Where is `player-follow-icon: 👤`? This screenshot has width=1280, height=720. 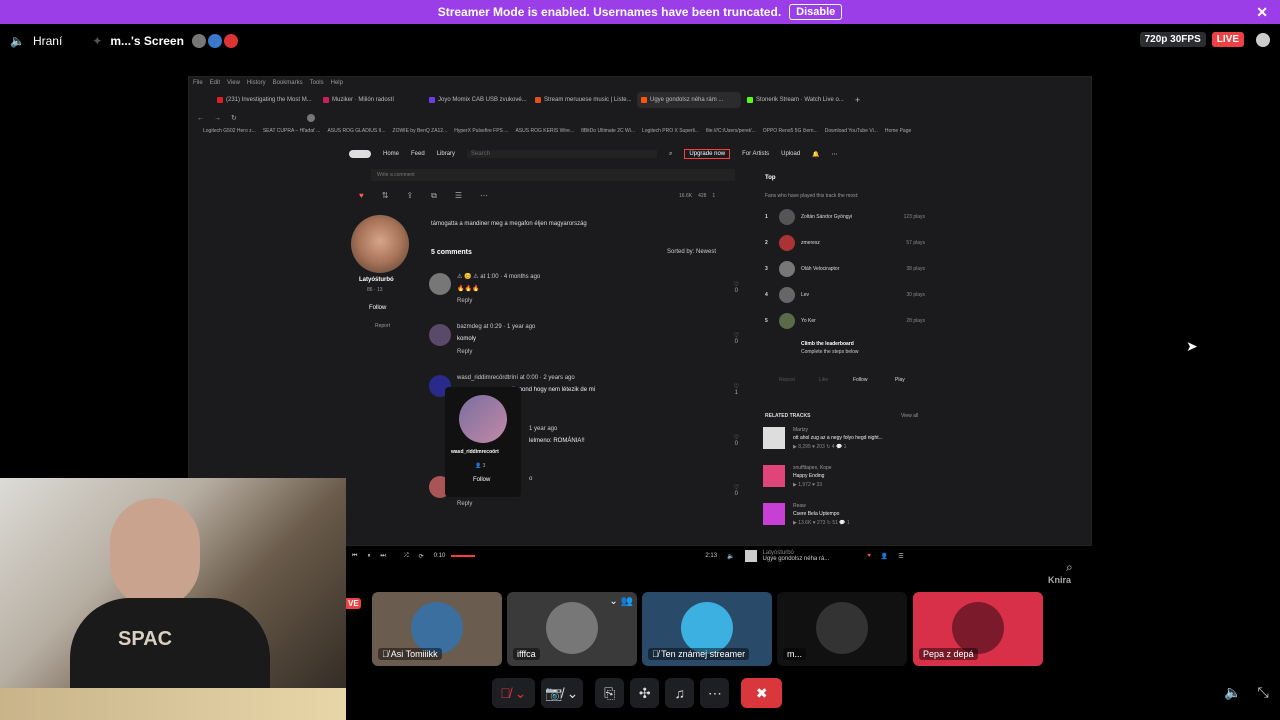
player-follow-icon: 👤 is located at coordinates (884, 556).